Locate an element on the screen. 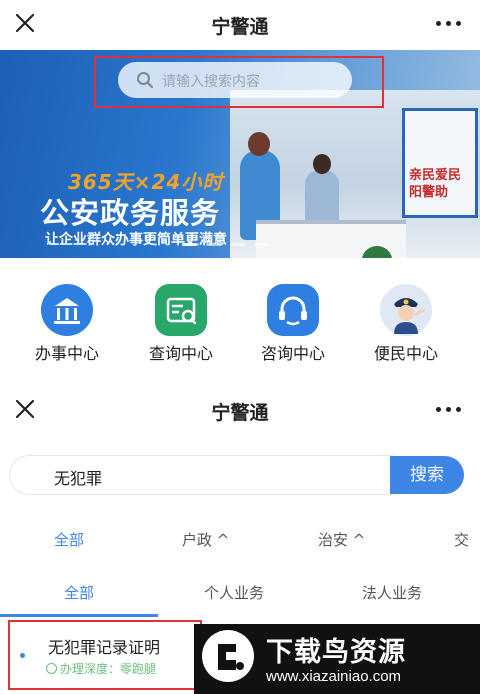 Image resolution: width=480 pixels, height=694 pixels. service-convenience-center: 便民中心 is located at coordinates (406, 326).